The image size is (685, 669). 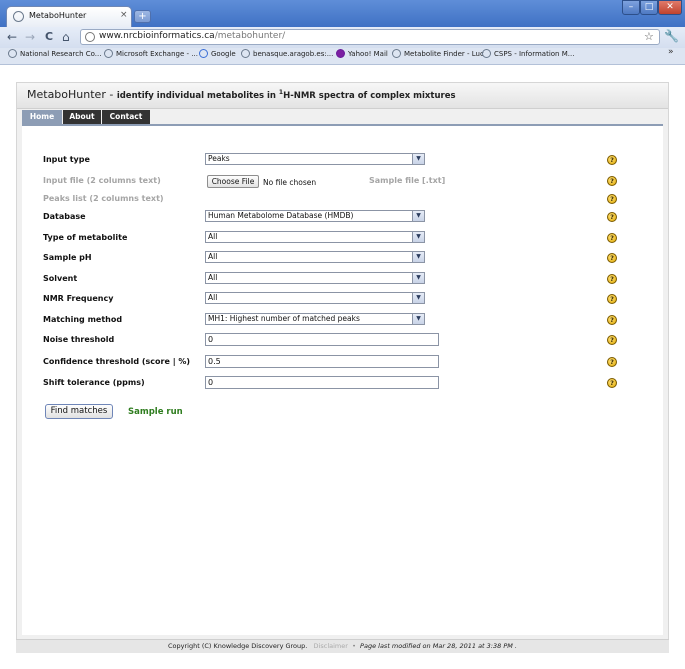 I want to click on reload-icon: C, so click(x=49, y=36).